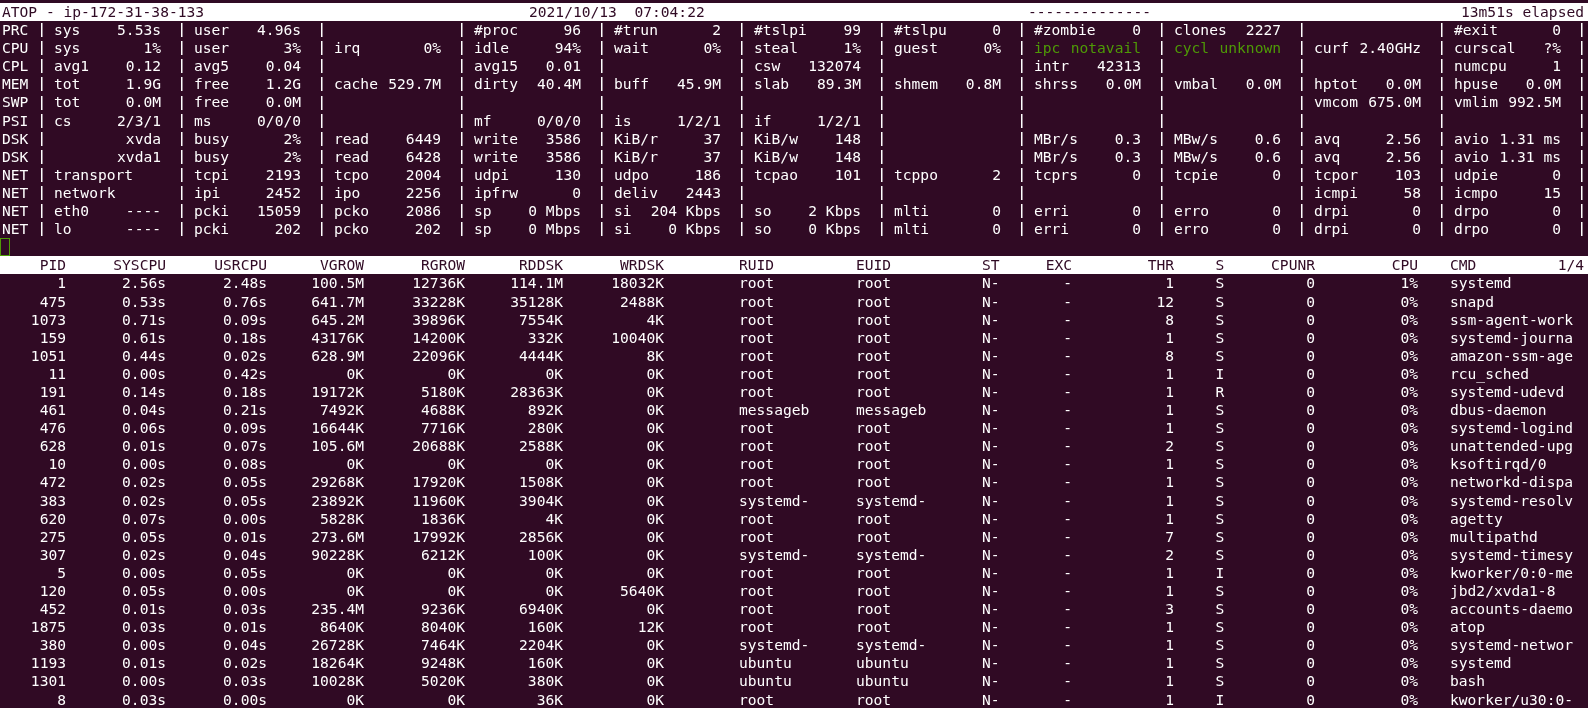  I want to click on stat-name: read, so click(352, 156).